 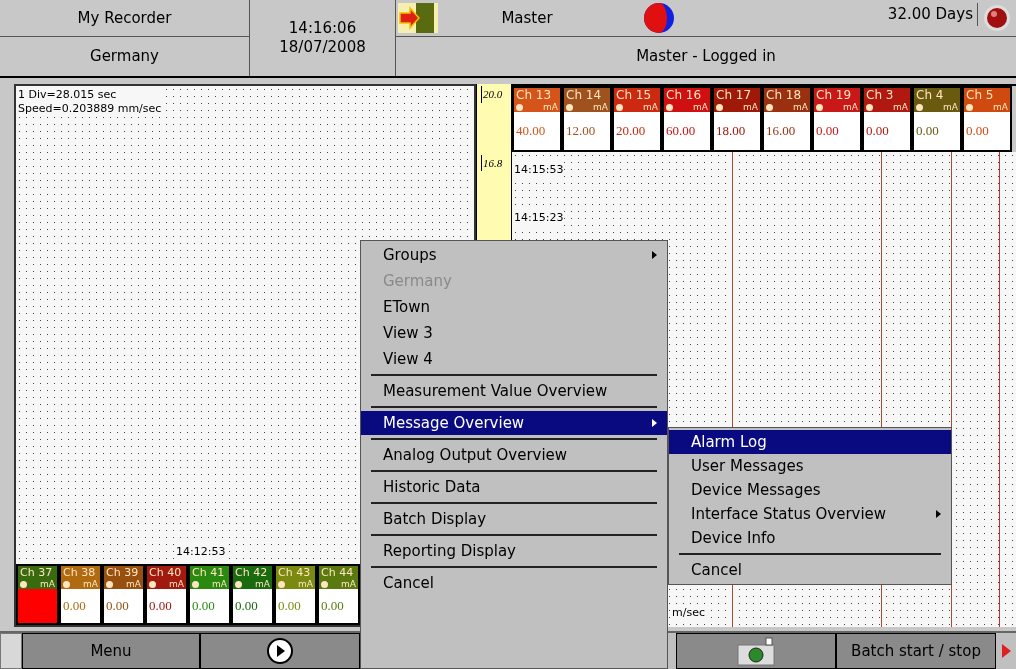 What do you see at coordinates (322, 47) in the screenshot?
I see `clock-date: 18/07/2008` at bounding box center [322, 47].